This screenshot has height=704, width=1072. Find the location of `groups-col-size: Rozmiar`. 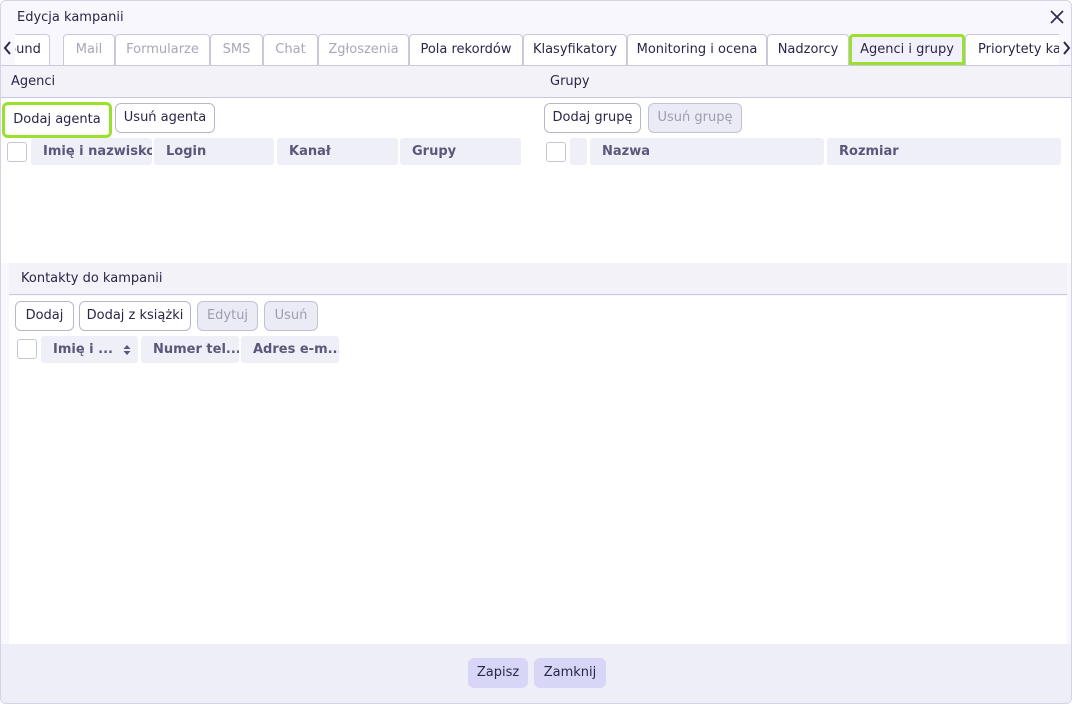

groups-col-size: Rozmiar is located at coordinates (944, 151).